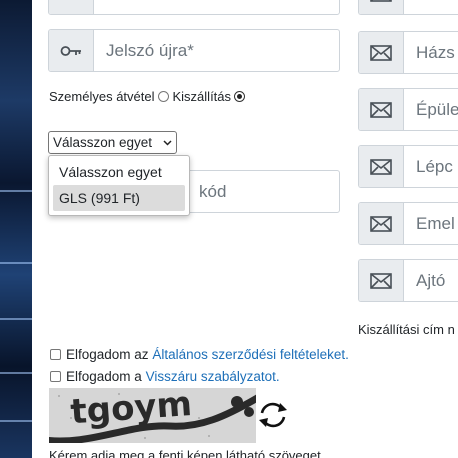 The width and height of the screenshot is (458, 458). I want to click on chevron-down-icon, so click(167, 142).